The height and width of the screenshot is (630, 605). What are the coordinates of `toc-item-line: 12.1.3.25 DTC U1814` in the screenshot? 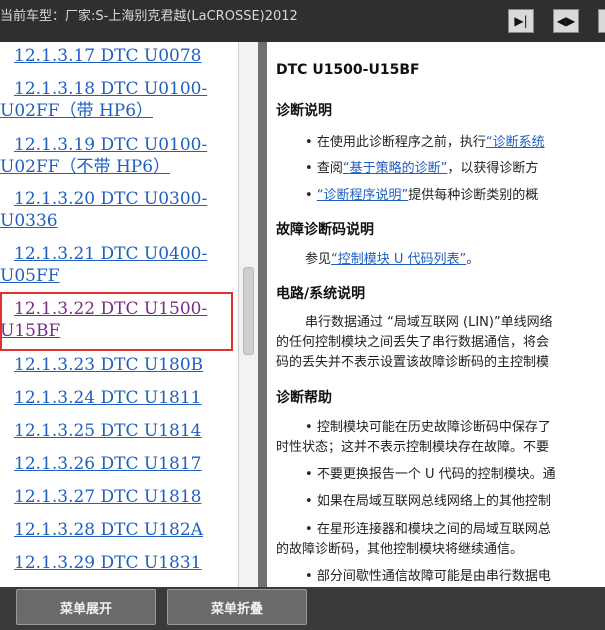 It's located at (107, 431).